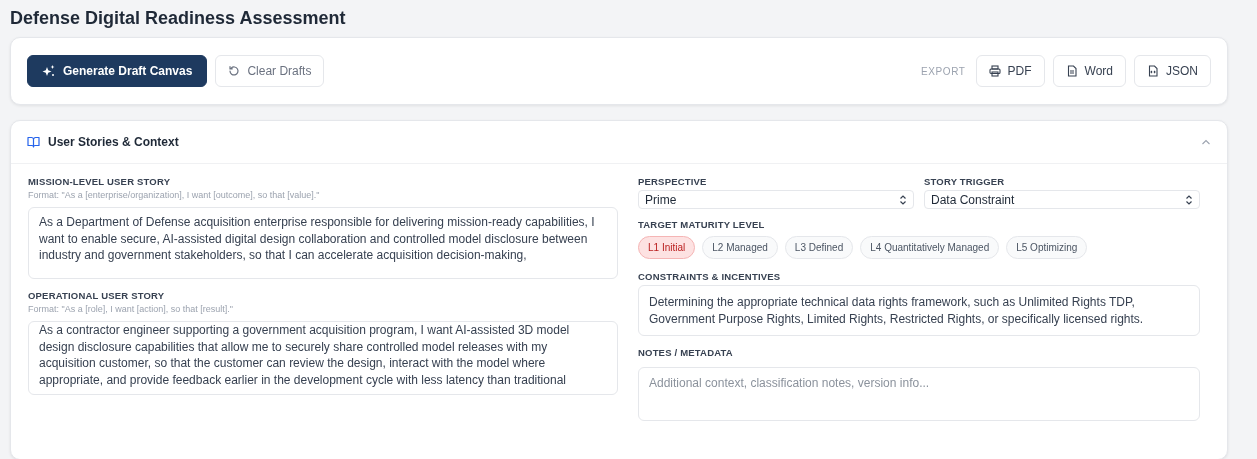  Describe the element at coordinates (323, 358) in the screenshot. I see `text-area: As a contractor engineer supporting a government acquisition program, I want AI-assisted 3D model design disclosure capabilities that allow me to securely share controlled model releases with my acquisition customer, so that the customer can review the design, interact with the model where appropriate, and provide feedback earlier in the development cycle with less latency than traditional` at that location.